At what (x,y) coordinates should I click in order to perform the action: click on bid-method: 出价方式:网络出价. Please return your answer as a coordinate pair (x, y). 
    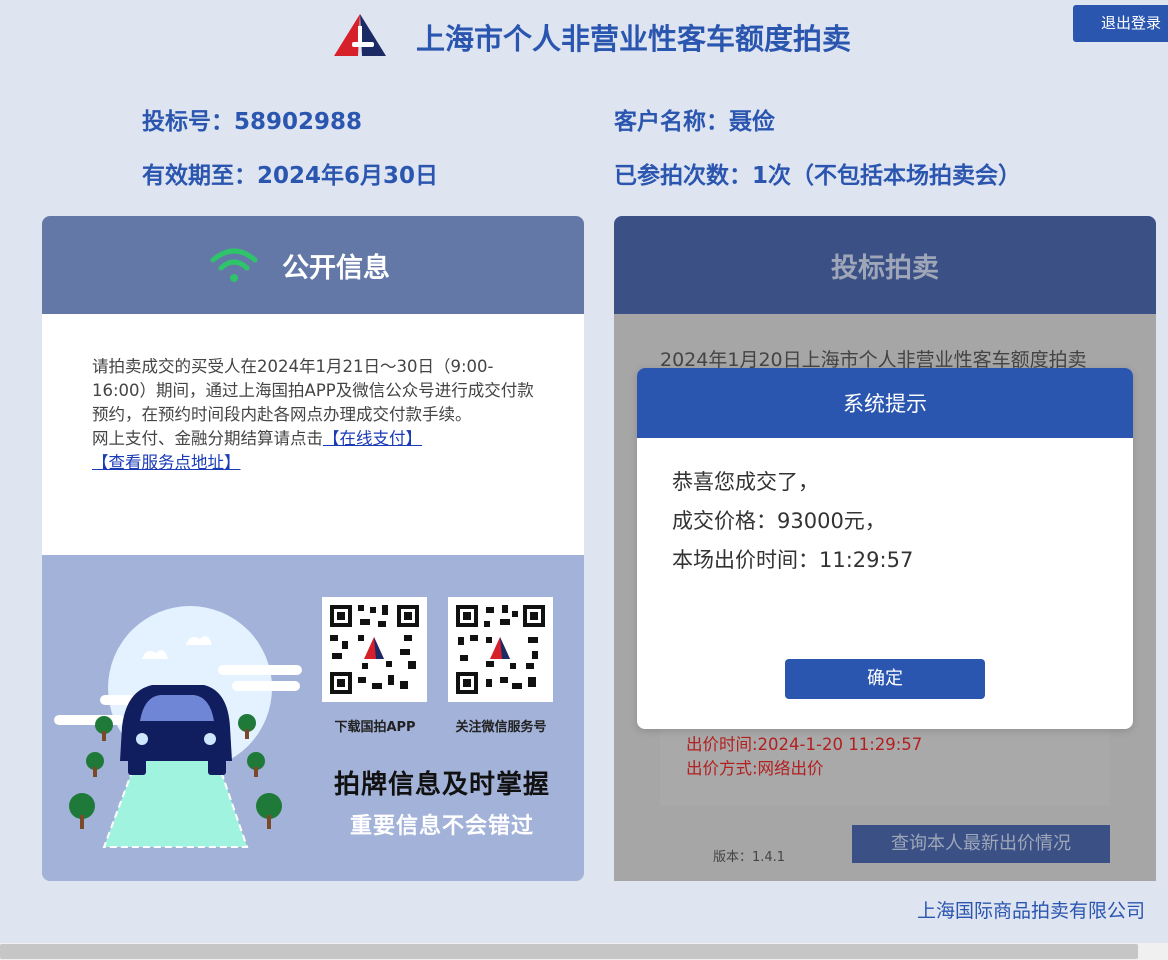
    Looking at the image, I should click on (755, 768).